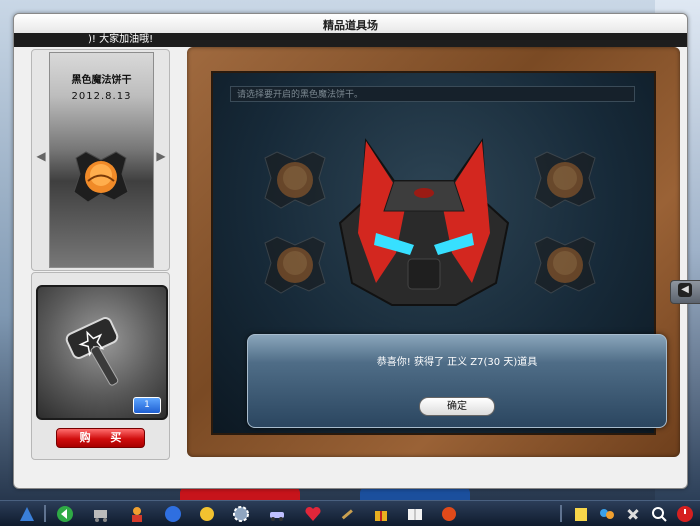 This screenshot has height=526, width=700. I want to click on item-count-badge: 1, so click(147, 405).